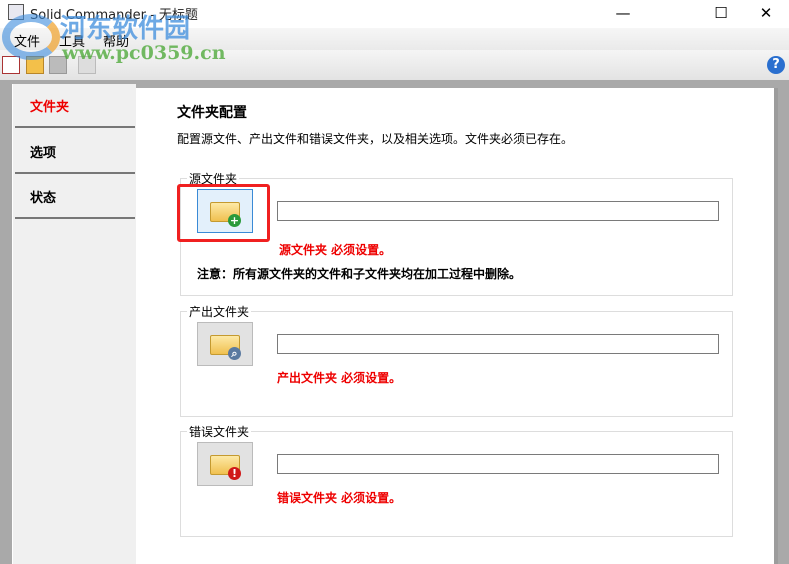 The image size is (789, 564). Describe the element at coordinates (234, 473) in the screenshot. I see `warning-icon: !` at that location.